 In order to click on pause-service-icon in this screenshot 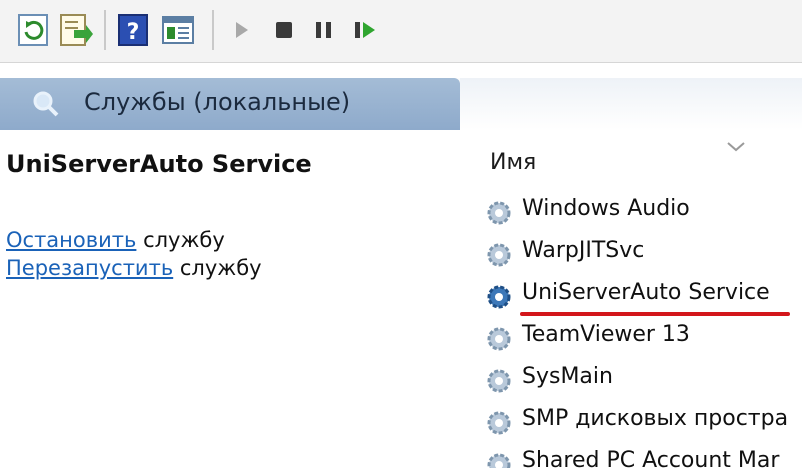, I will do `click(324, 30)`.